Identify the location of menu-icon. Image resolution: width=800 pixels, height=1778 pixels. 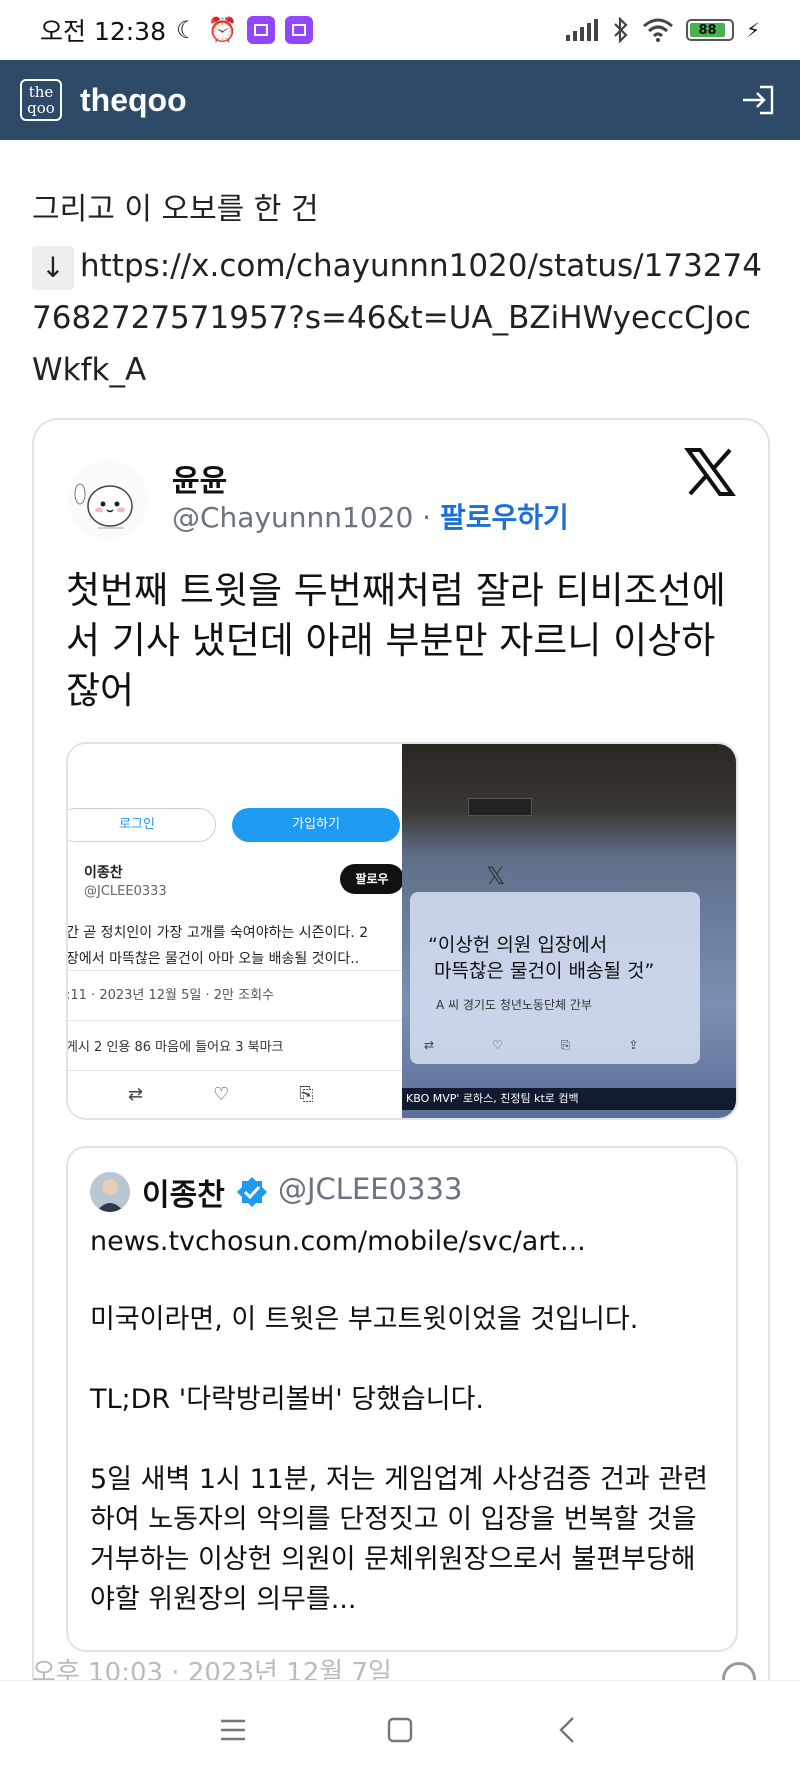
(233, 1729).